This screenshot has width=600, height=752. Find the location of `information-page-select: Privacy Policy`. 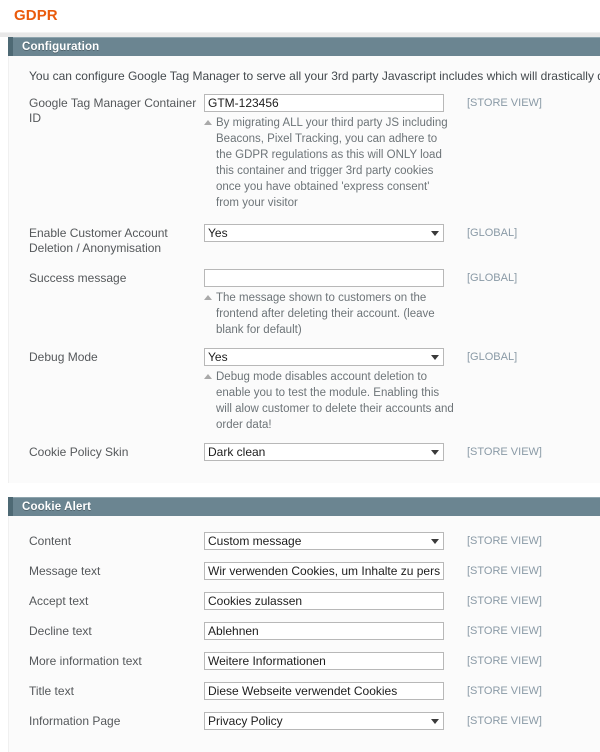

information-page-select: Privacy Policy is located at coordinates (324, 721).